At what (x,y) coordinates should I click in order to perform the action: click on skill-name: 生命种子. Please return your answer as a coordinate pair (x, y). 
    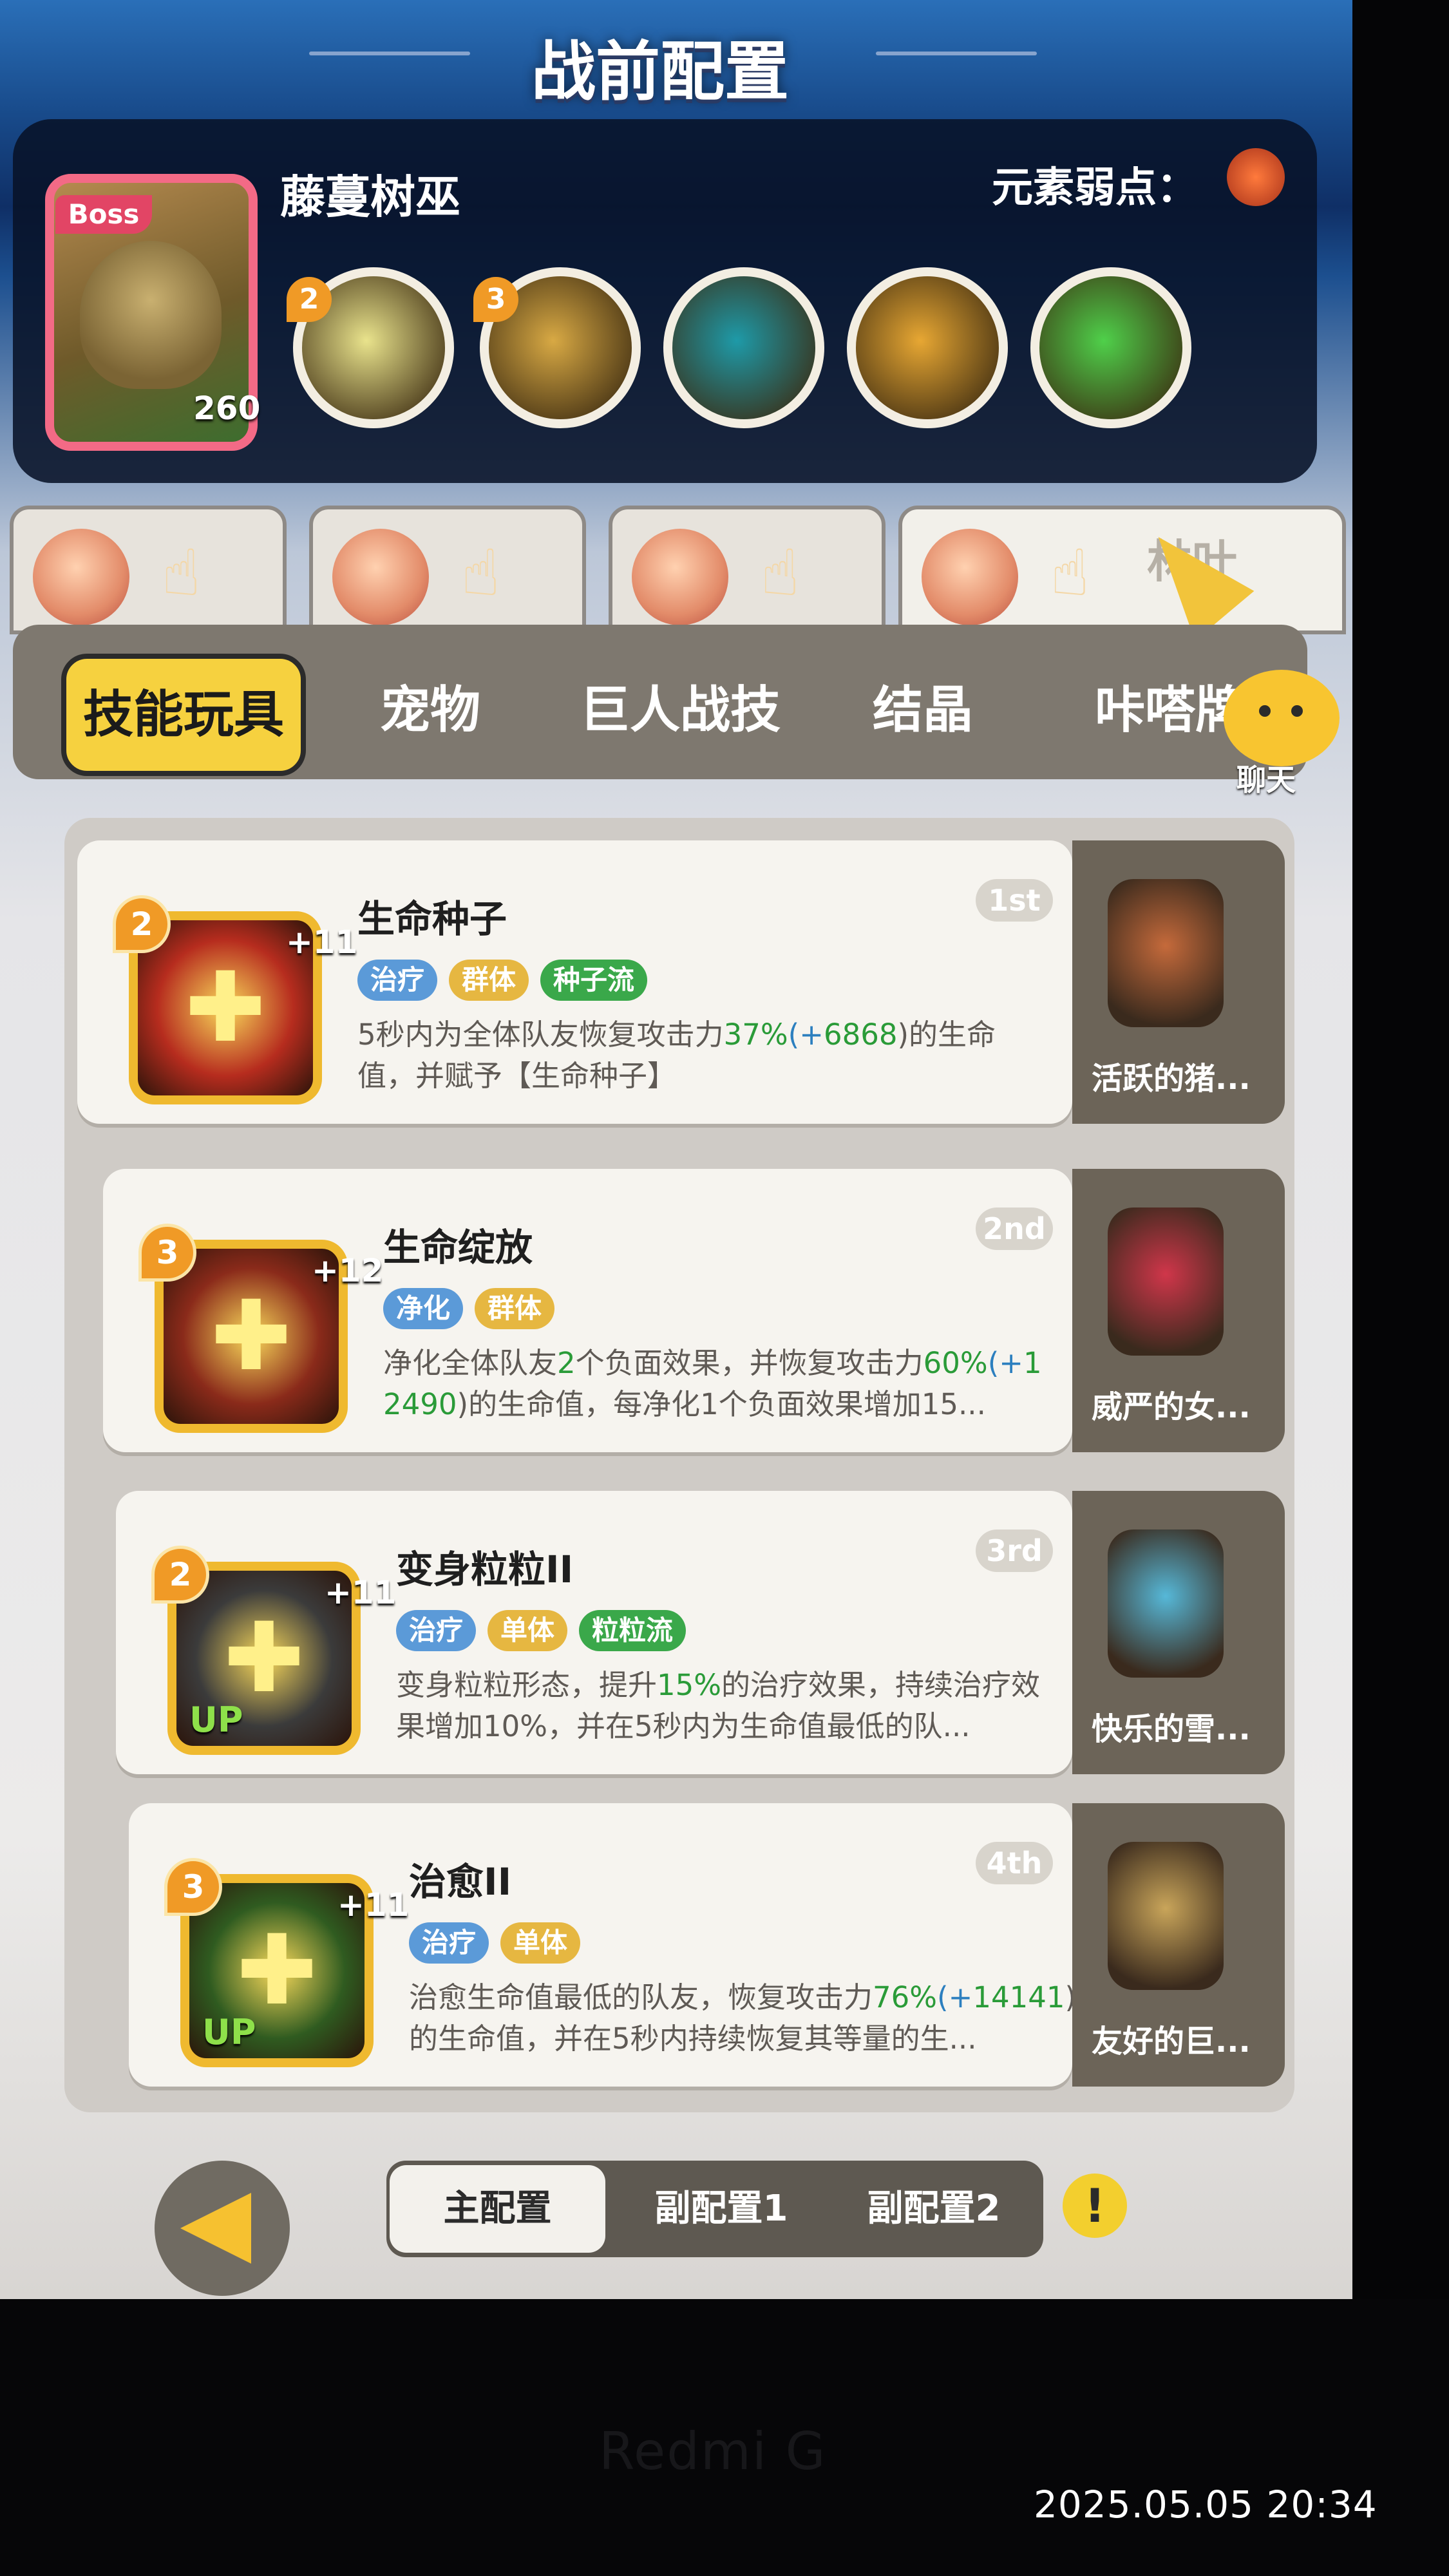
    Looking at the image, I should click on (432, 919).